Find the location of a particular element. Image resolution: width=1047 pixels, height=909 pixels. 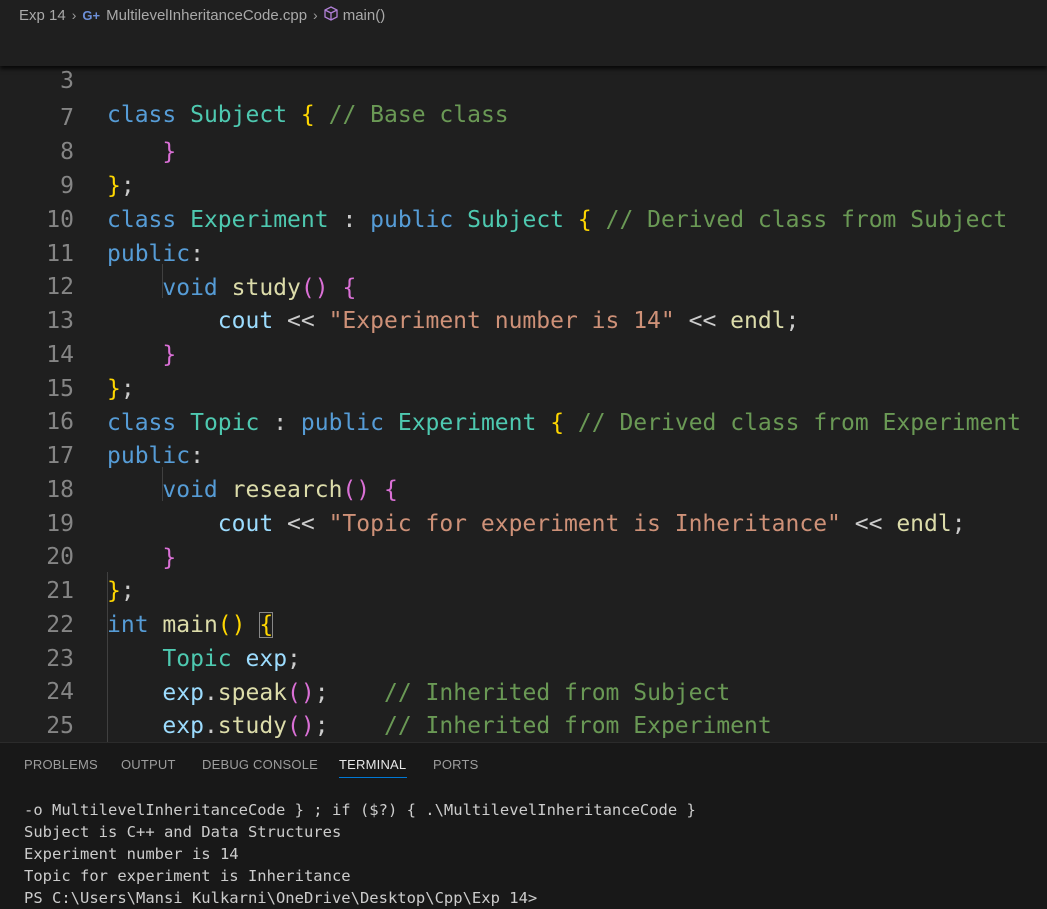

code-line: 10 public: is located at coordinates (523, 218).